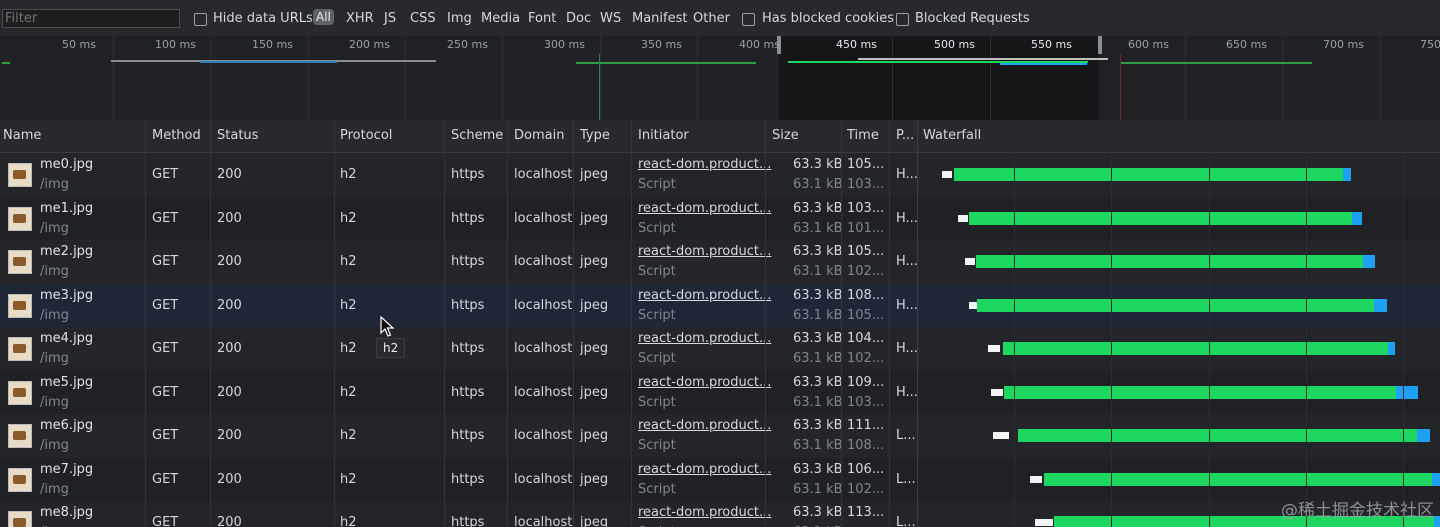  What do you see at coordinates (785, 135) in the screenshot?
I see `column-header-size: Size` at bounding box center [785, 135].